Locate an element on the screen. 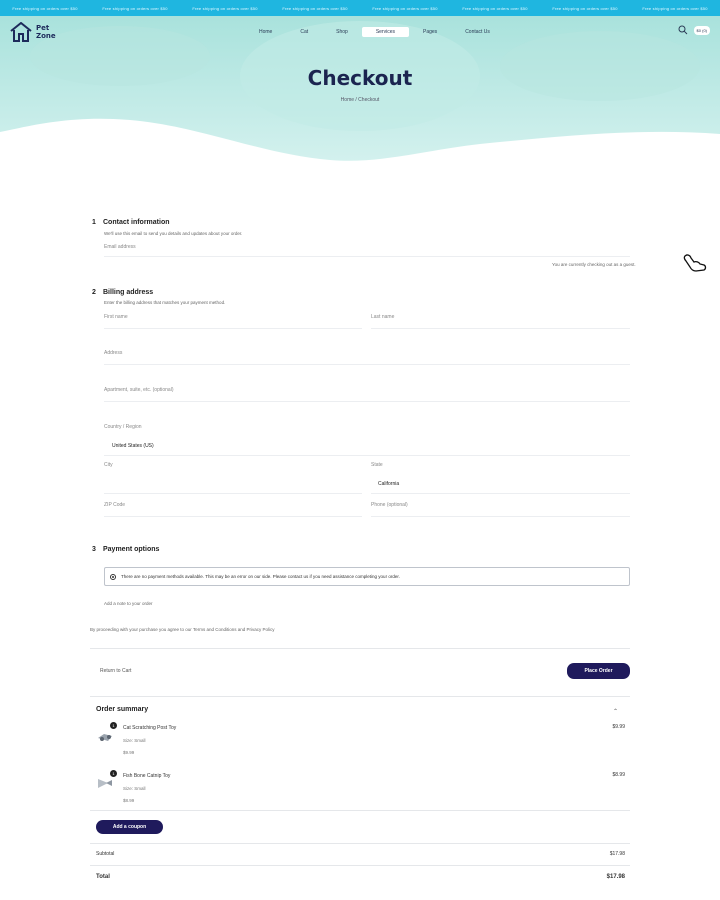 The image size is (720, 900). collapse-icon: ⌃ is located at coordinates (615, 711).